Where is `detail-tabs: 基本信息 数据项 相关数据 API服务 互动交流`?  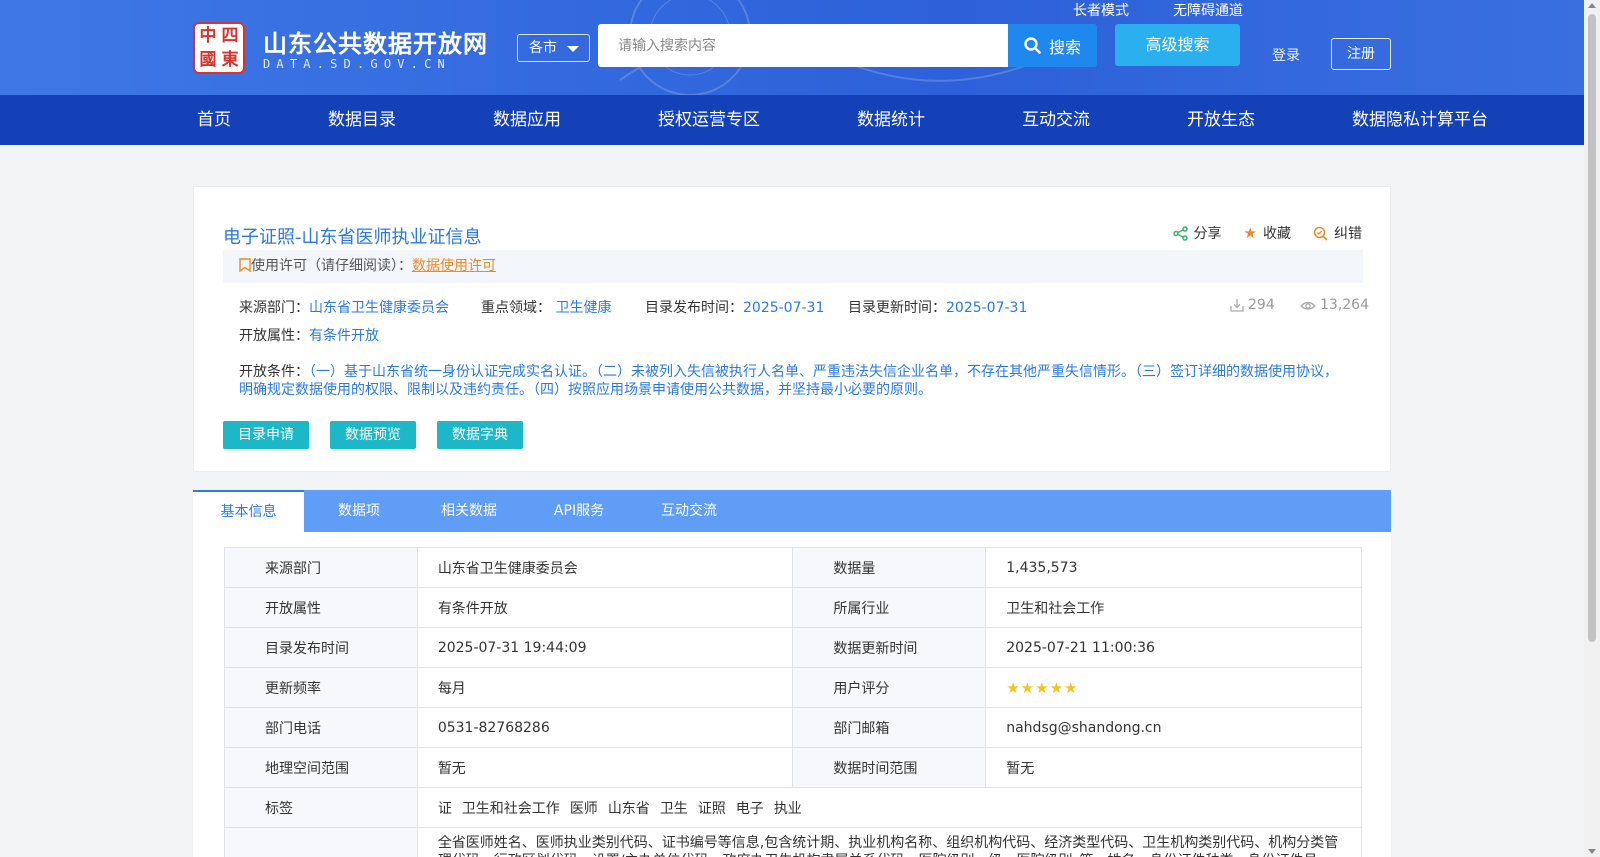 detail-tabs: 基本信息 数据项 相关数据 API服务 互动交流 is located at coordinates (792, 511).